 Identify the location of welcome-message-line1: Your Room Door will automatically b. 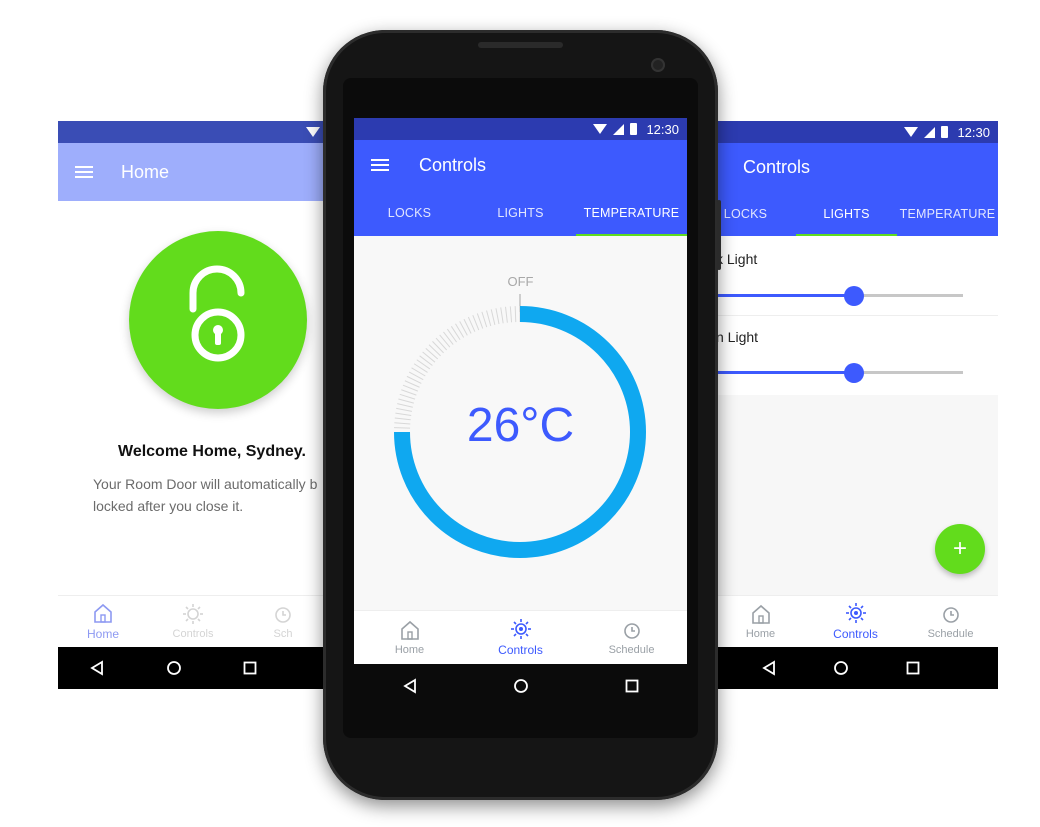
(205, 484).